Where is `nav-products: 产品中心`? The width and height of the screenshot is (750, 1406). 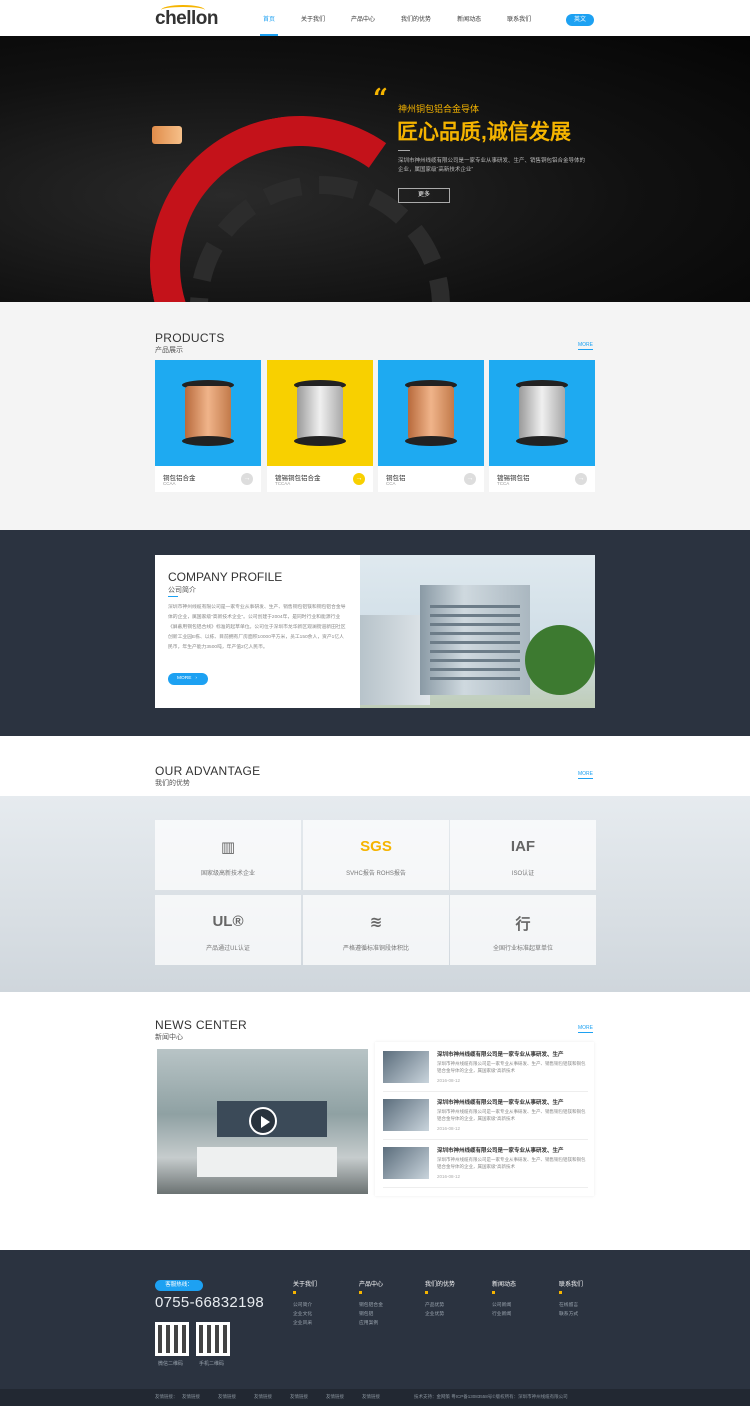 nav-products: 产品中心 is located at coordinates (363, 18).